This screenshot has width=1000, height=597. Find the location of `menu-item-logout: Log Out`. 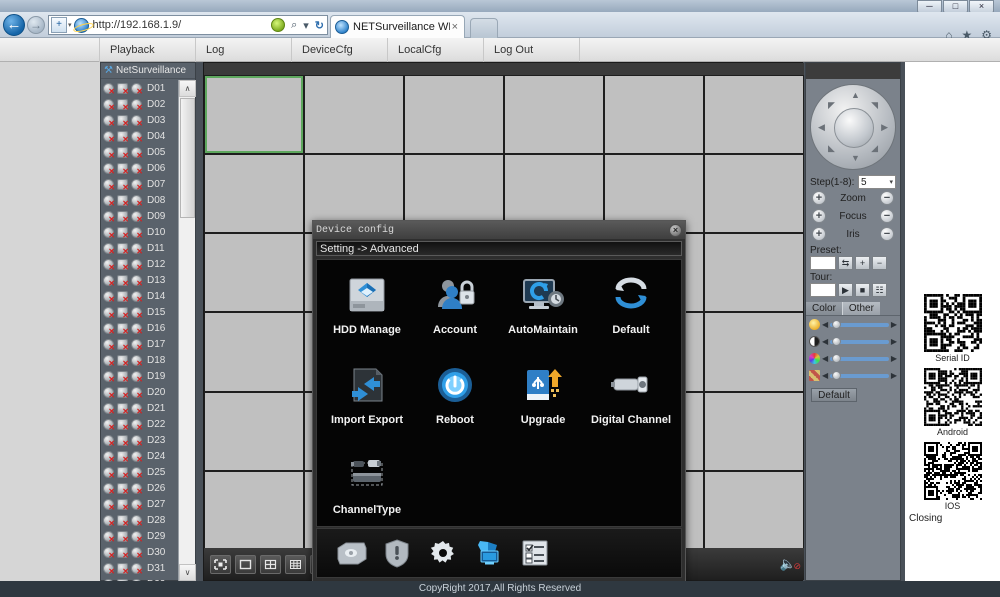

menu-item-logout: Log Out is located at coordinates (532, 49).